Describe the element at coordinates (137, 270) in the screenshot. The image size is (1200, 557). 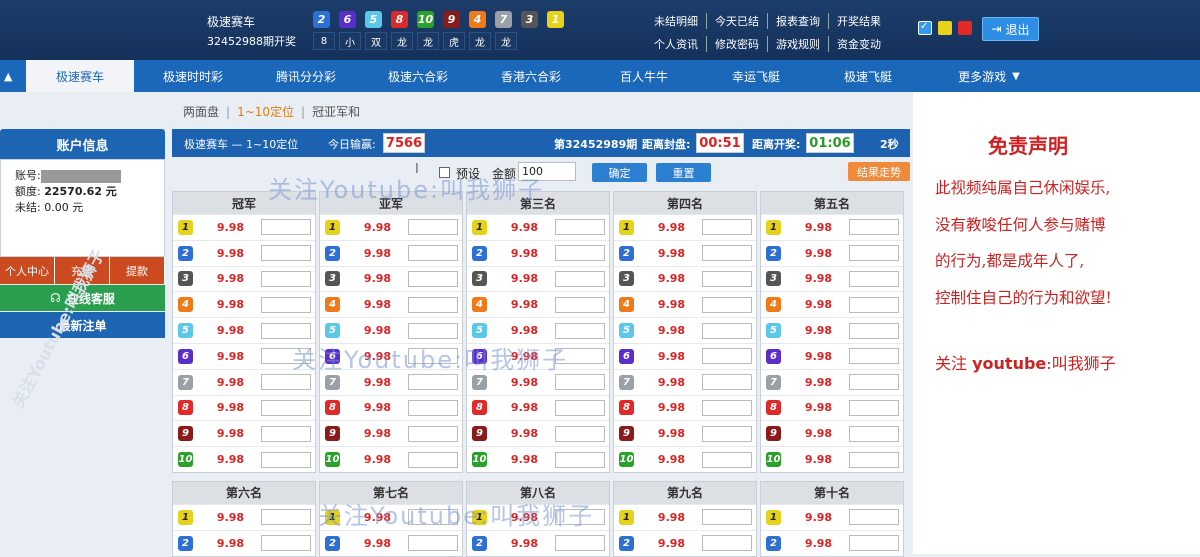
I see `withdraw-button: 提款` at that location.